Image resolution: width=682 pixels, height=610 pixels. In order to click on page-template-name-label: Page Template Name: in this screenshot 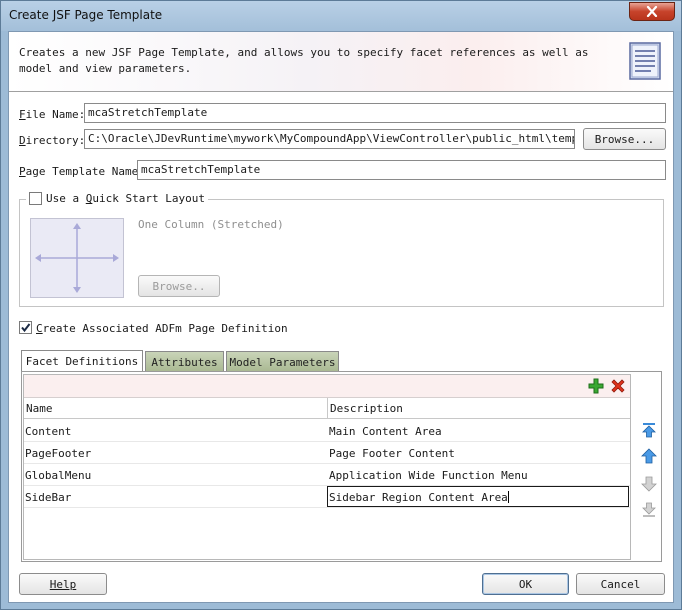, I will do `click(82, 171)`.